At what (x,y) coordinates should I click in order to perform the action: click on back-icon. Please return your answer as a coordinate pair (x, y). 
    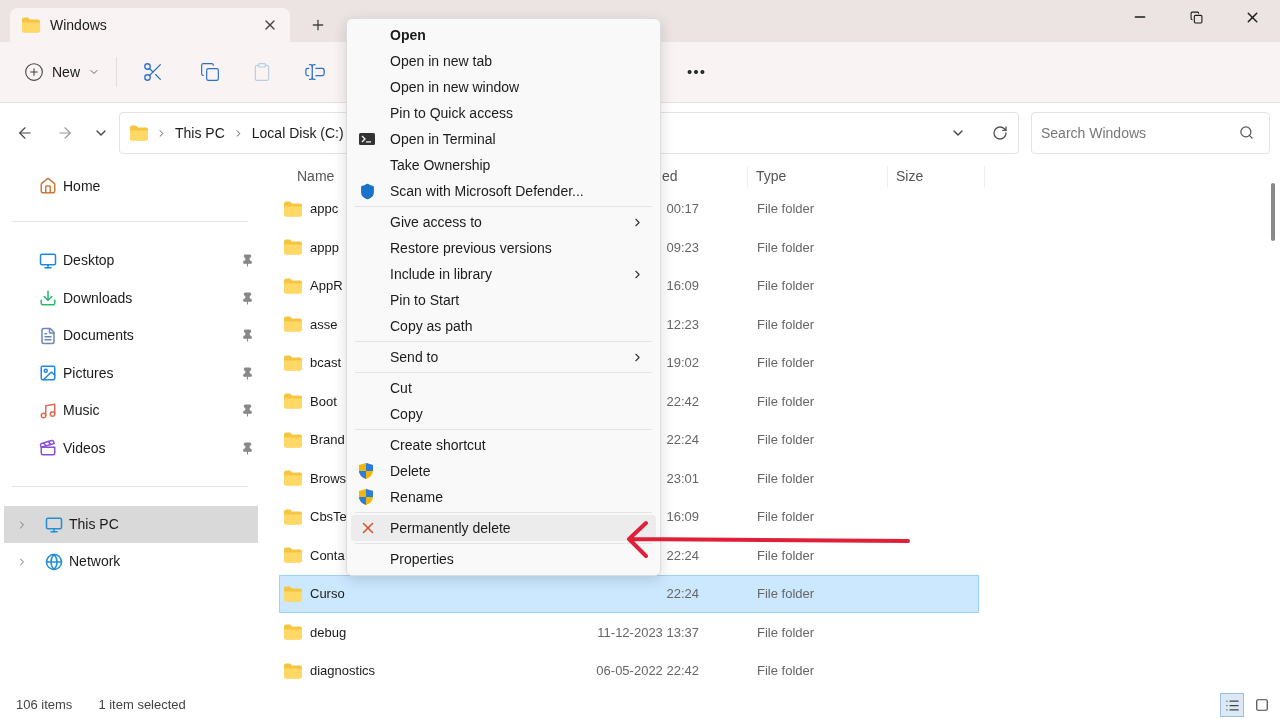
    Looking at the image, I should click on (25, 133).